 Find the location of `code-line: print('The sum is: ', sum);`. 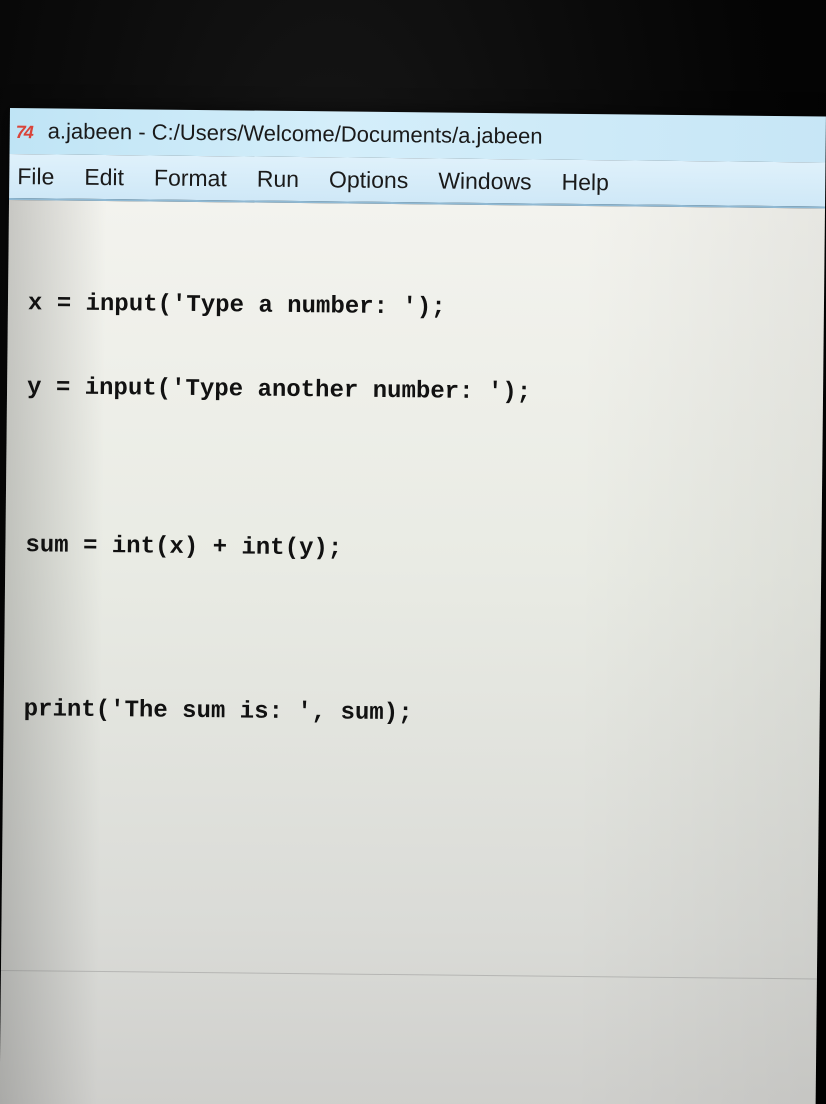

code-line: print('The sum is: ', sum); is located at coordinates (218, 712).